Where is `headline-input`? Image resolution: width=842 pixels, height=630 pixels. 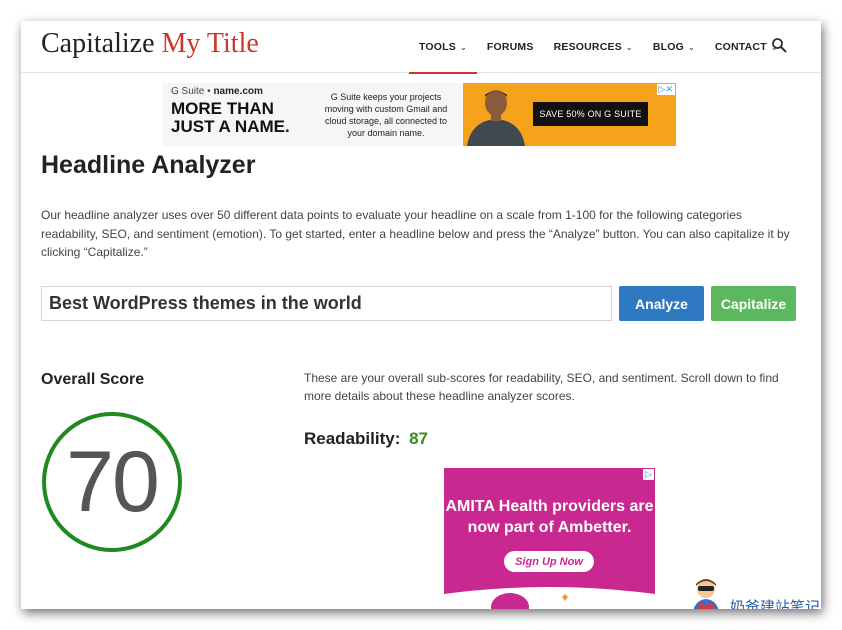
headline-input is located at coordinates (326, 303).